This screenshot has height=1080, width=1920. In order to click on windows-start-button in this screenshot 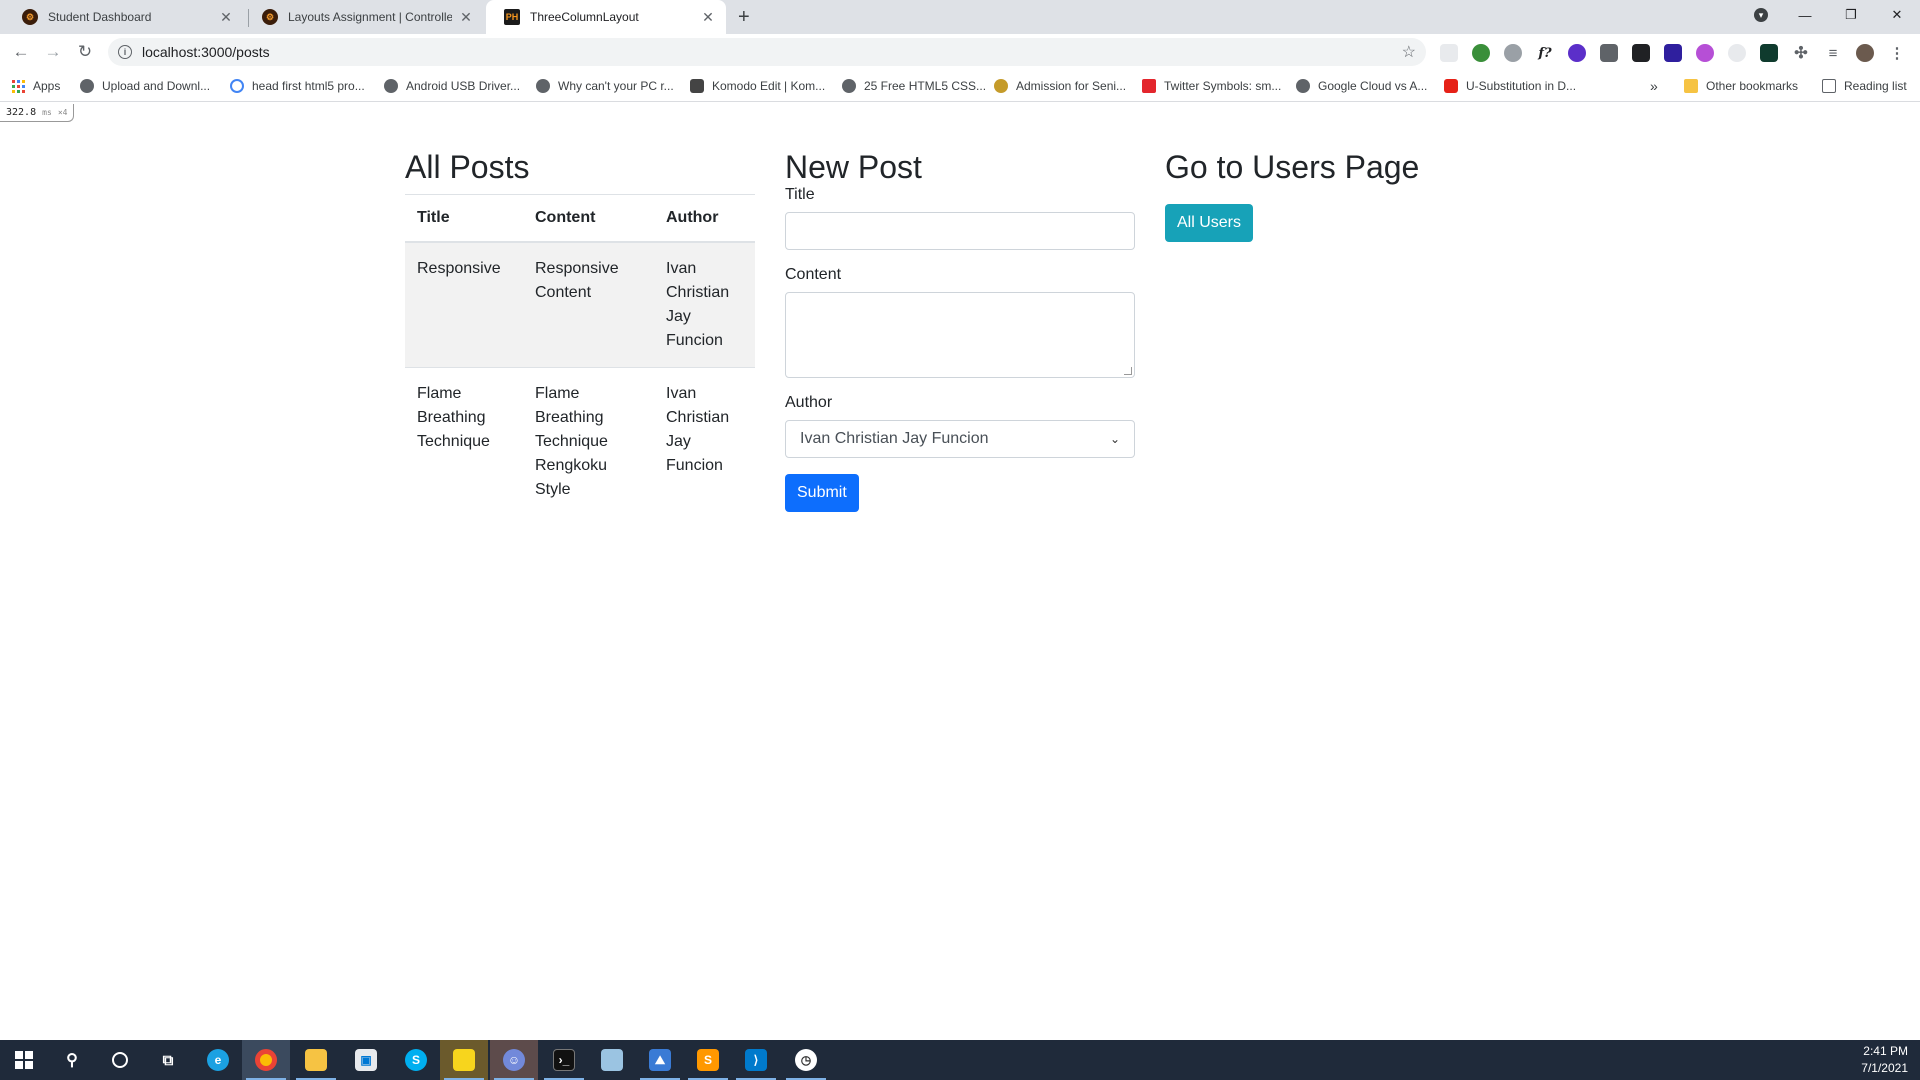, I will do `click(24, 1060)`.